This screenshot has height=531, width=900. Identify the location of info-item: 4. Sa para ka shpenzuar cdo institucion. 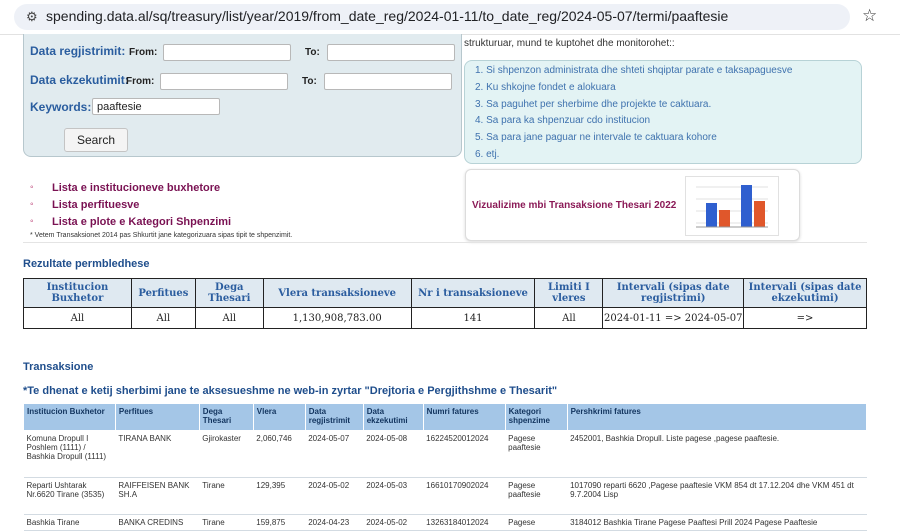
(563, 120).